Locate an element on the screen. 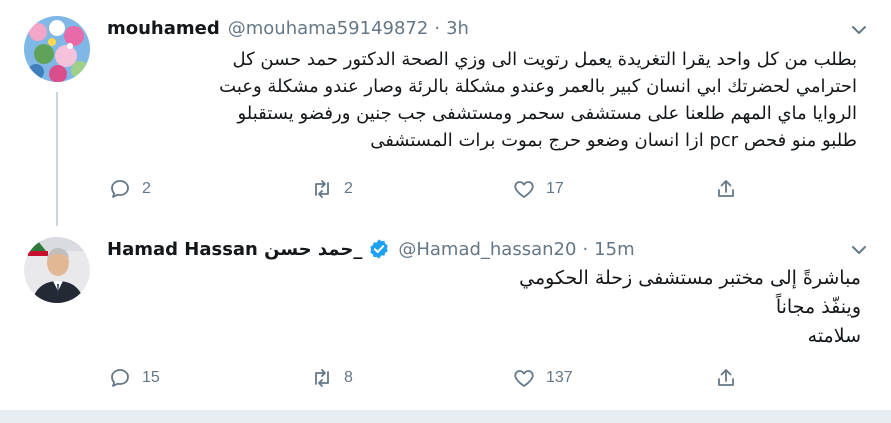 The image size is (891, 423). tweet-text-line: مباشرةً إلى مختبر مستشفى زحلة الحكومي is located at coordinates (690, 278).